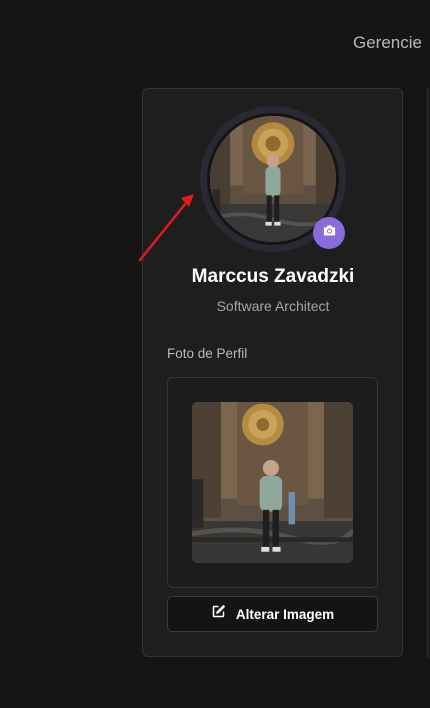  I want to click on profile-photo-preview, so click(272, 482).